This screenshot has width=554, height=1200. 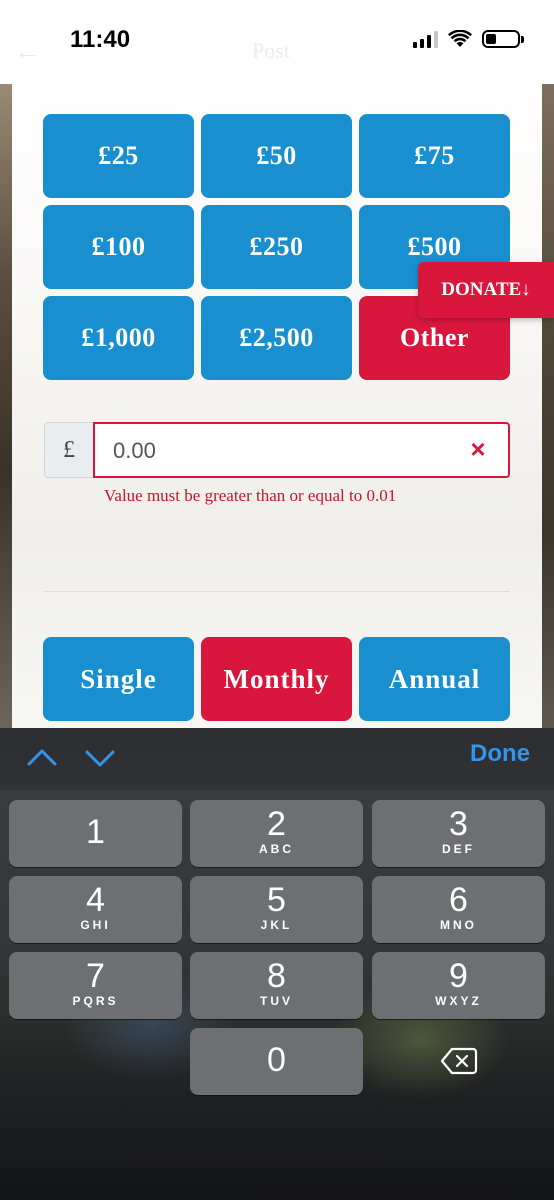 What do you see at coordinates (276, 1061) in the screenshot?
I see `key-0: 0` at bounding box center [276, 1061].